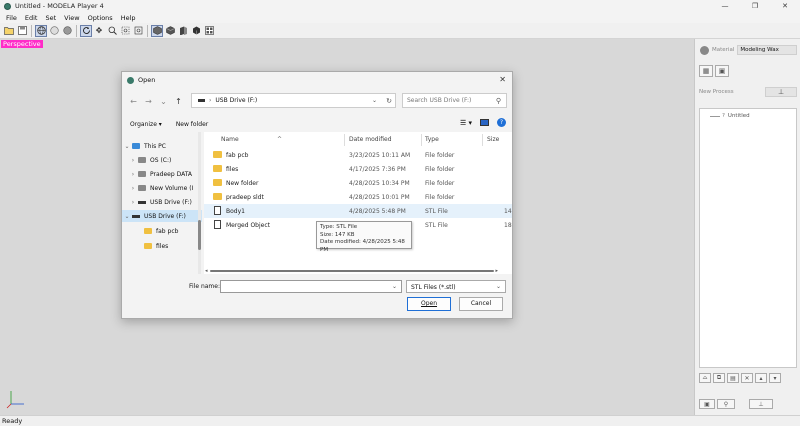  What do you see at coordinates (162, 160) in the screenshot?
I see `nav-os-c: › OS (C:)` at bounding box center [162, 160].